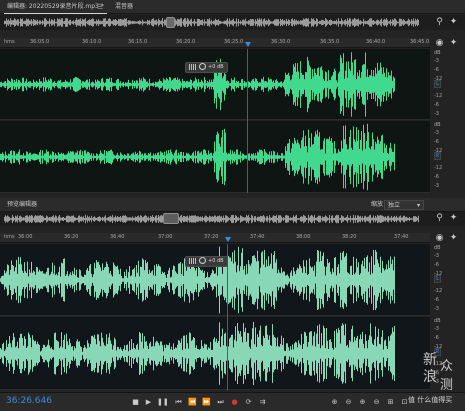 The image size is (465, 411). Describe the element at coordinates (247, 121) in the screenshot. I see `cursor-line-top` at that location.